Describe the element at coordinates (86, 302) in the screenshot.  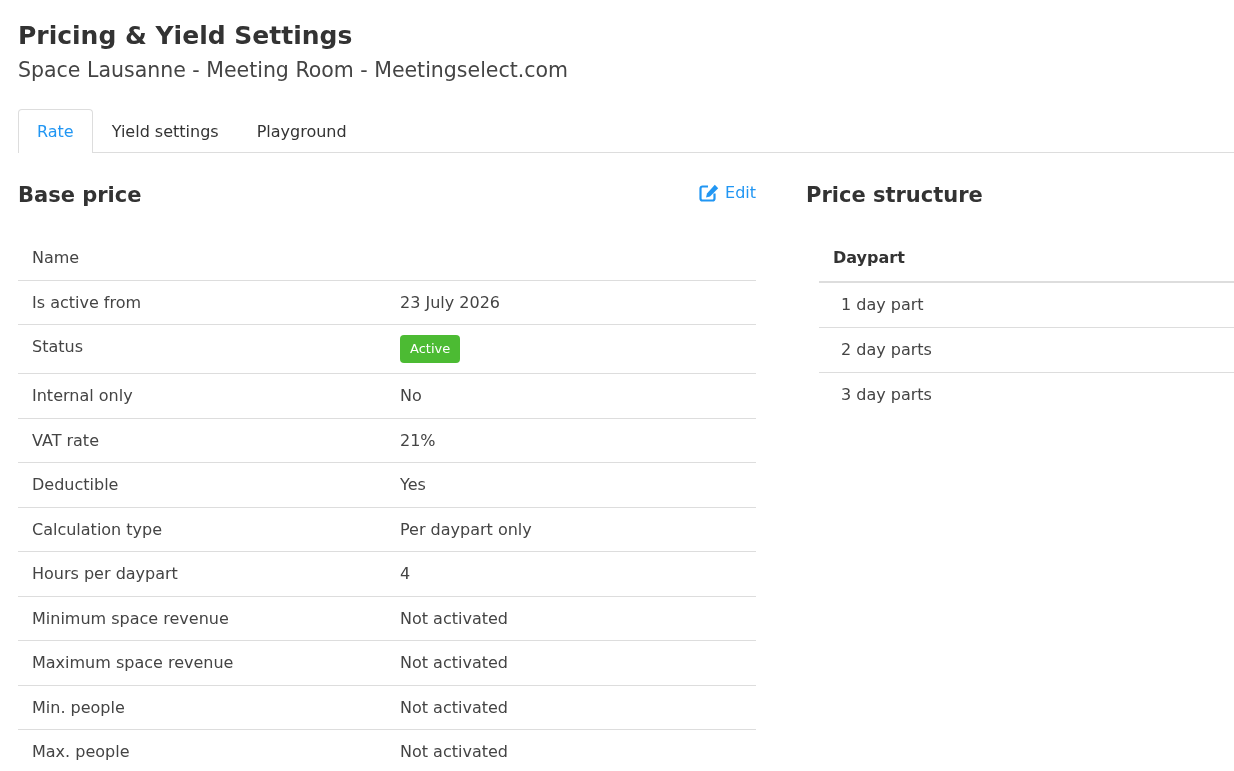
I see `table-cell-text: Is active from` at that location.